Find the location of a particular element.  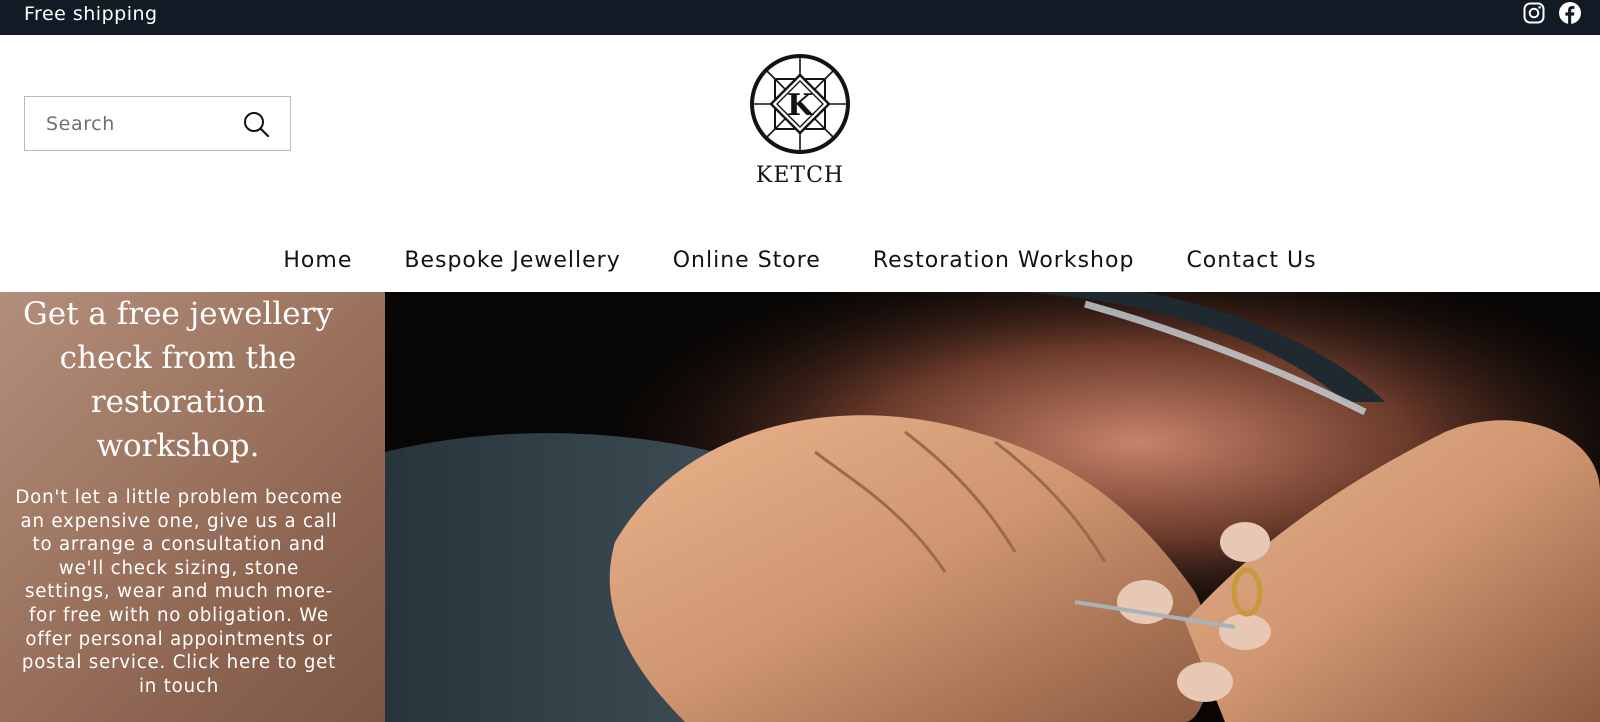

search-icon is located at coordinates (256, 124).